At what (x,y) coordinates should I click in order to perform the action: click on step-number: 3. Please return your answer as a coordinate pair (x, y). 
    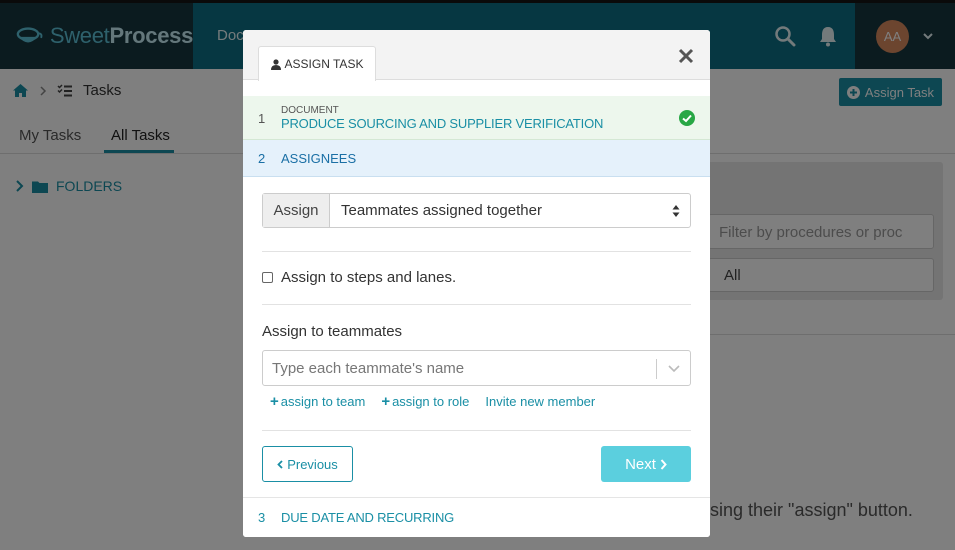
    Looking at the image, I should click on (262, 517).